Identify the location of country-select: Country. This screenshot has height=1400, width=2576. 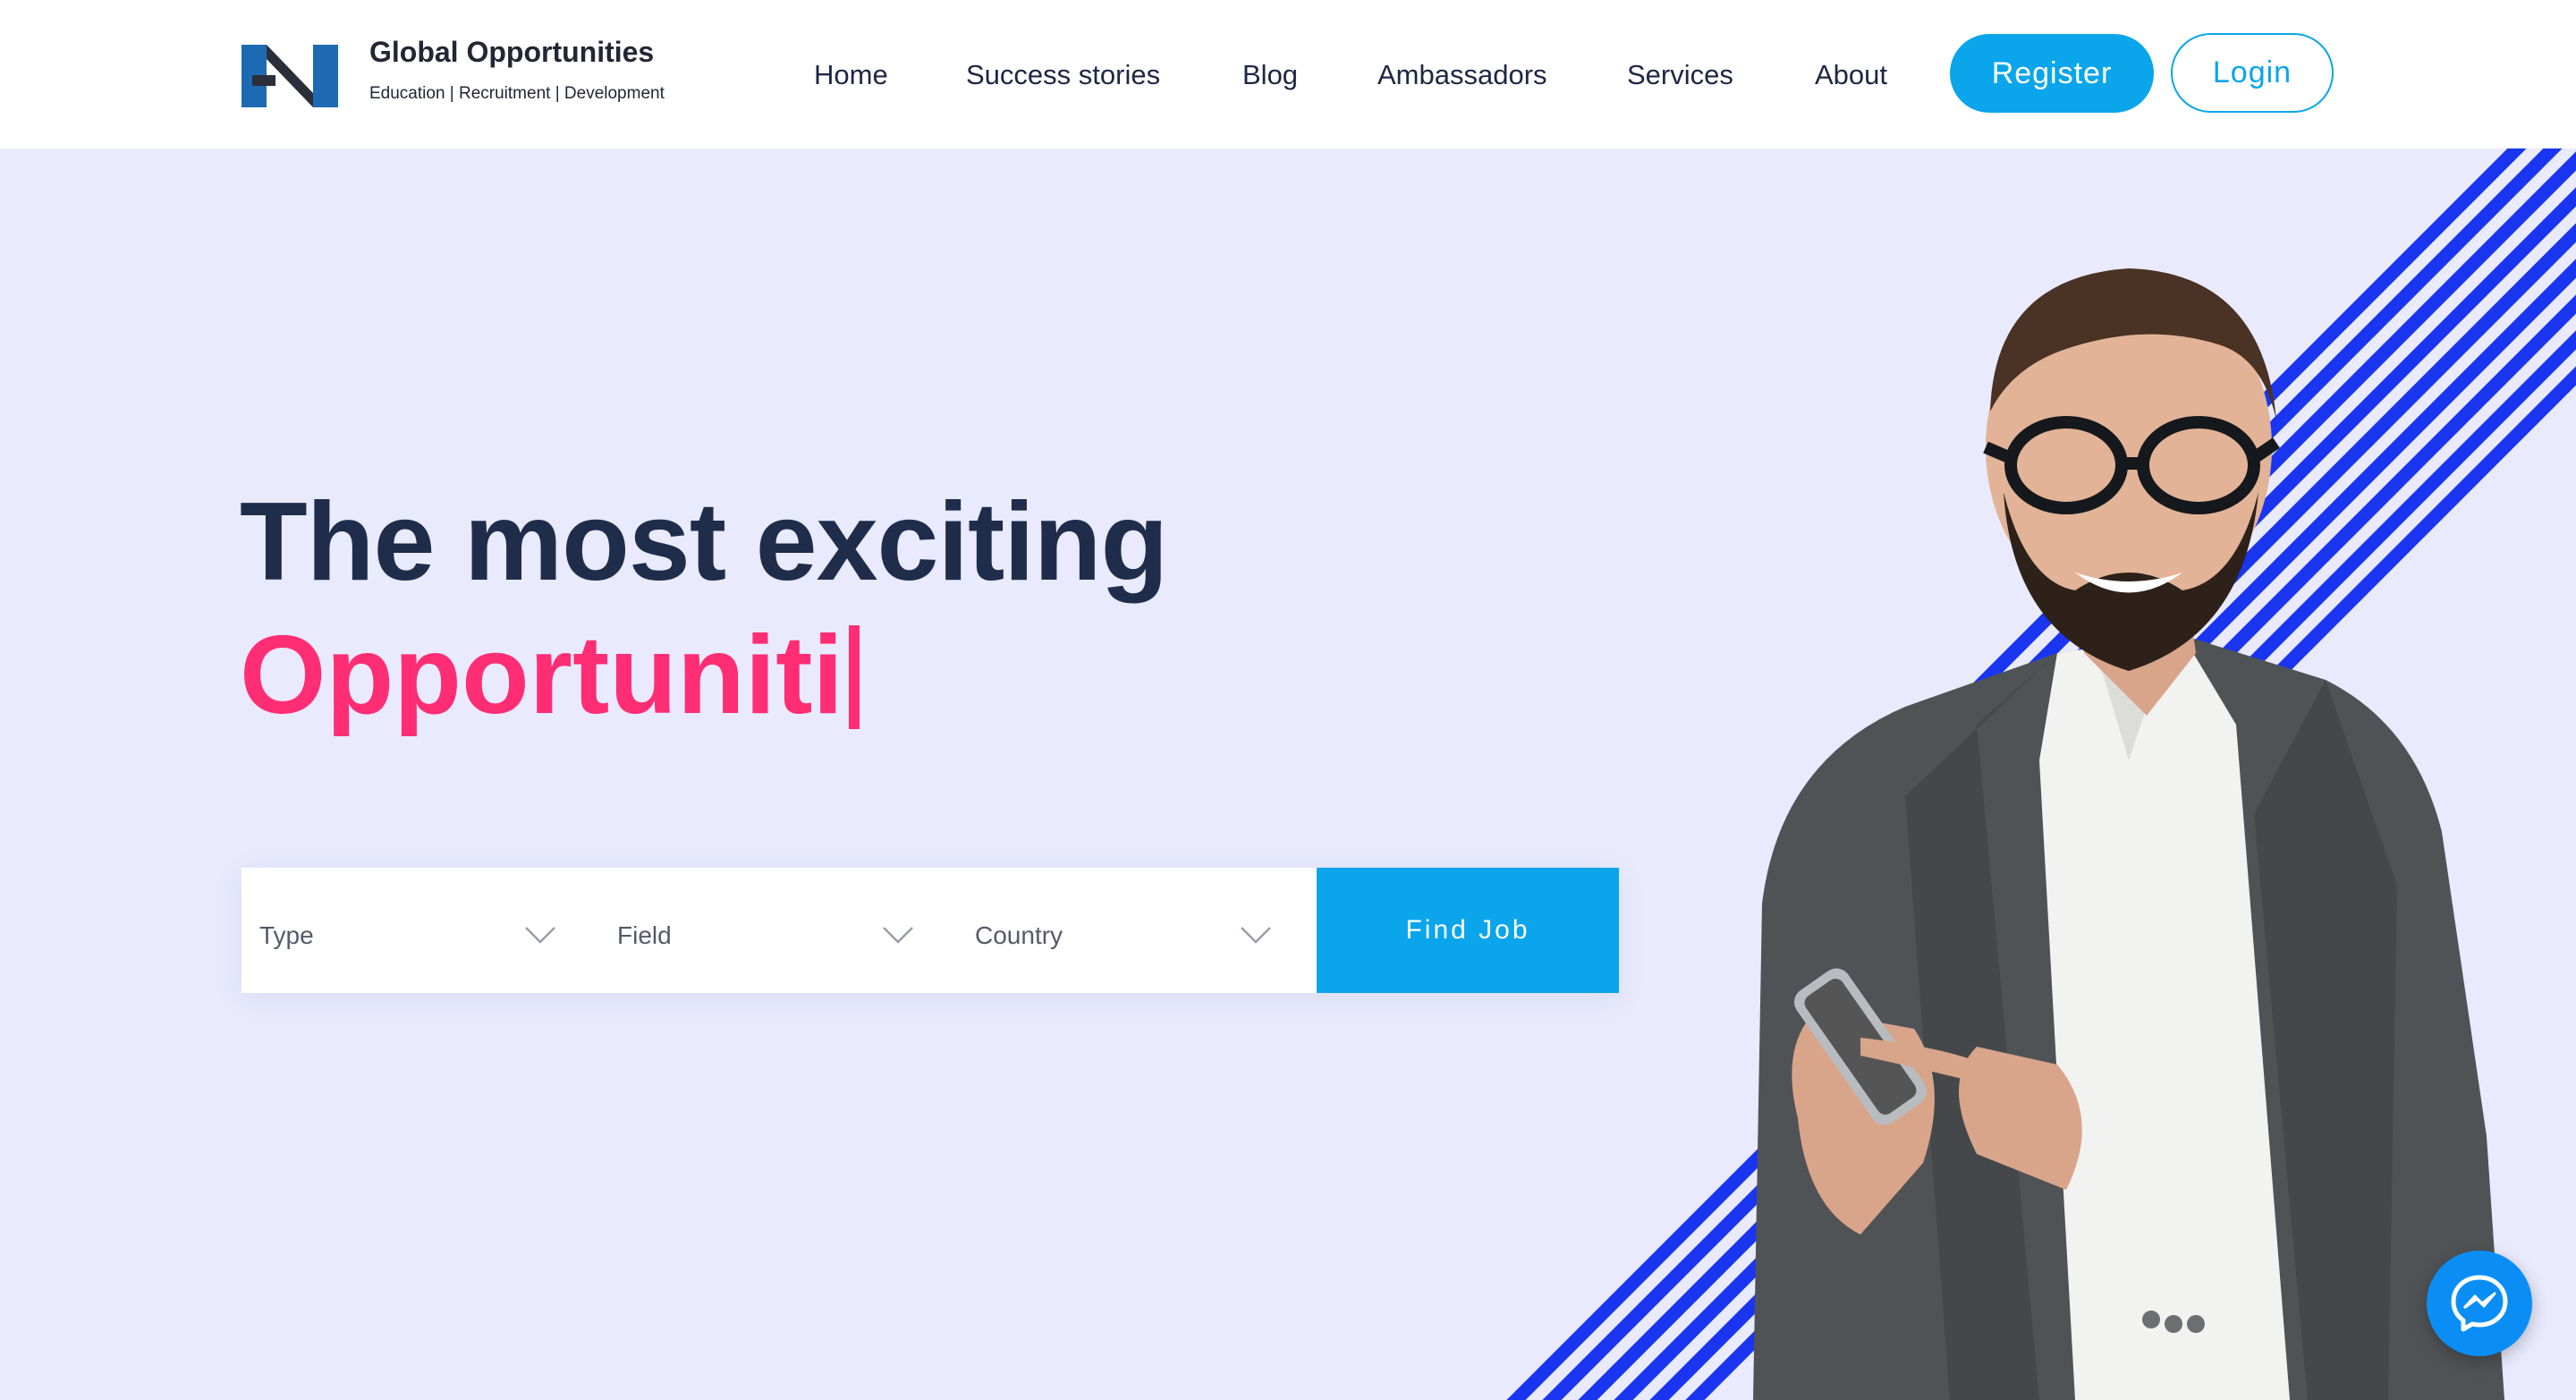
(1127, 930).